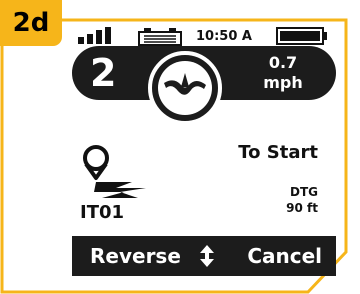 This screenshot has width=360, height=294. What do you see at coordinates (135, 256) in the screenshot?
I see `reverse-button: Reverse` at bounding box center [135, 256].